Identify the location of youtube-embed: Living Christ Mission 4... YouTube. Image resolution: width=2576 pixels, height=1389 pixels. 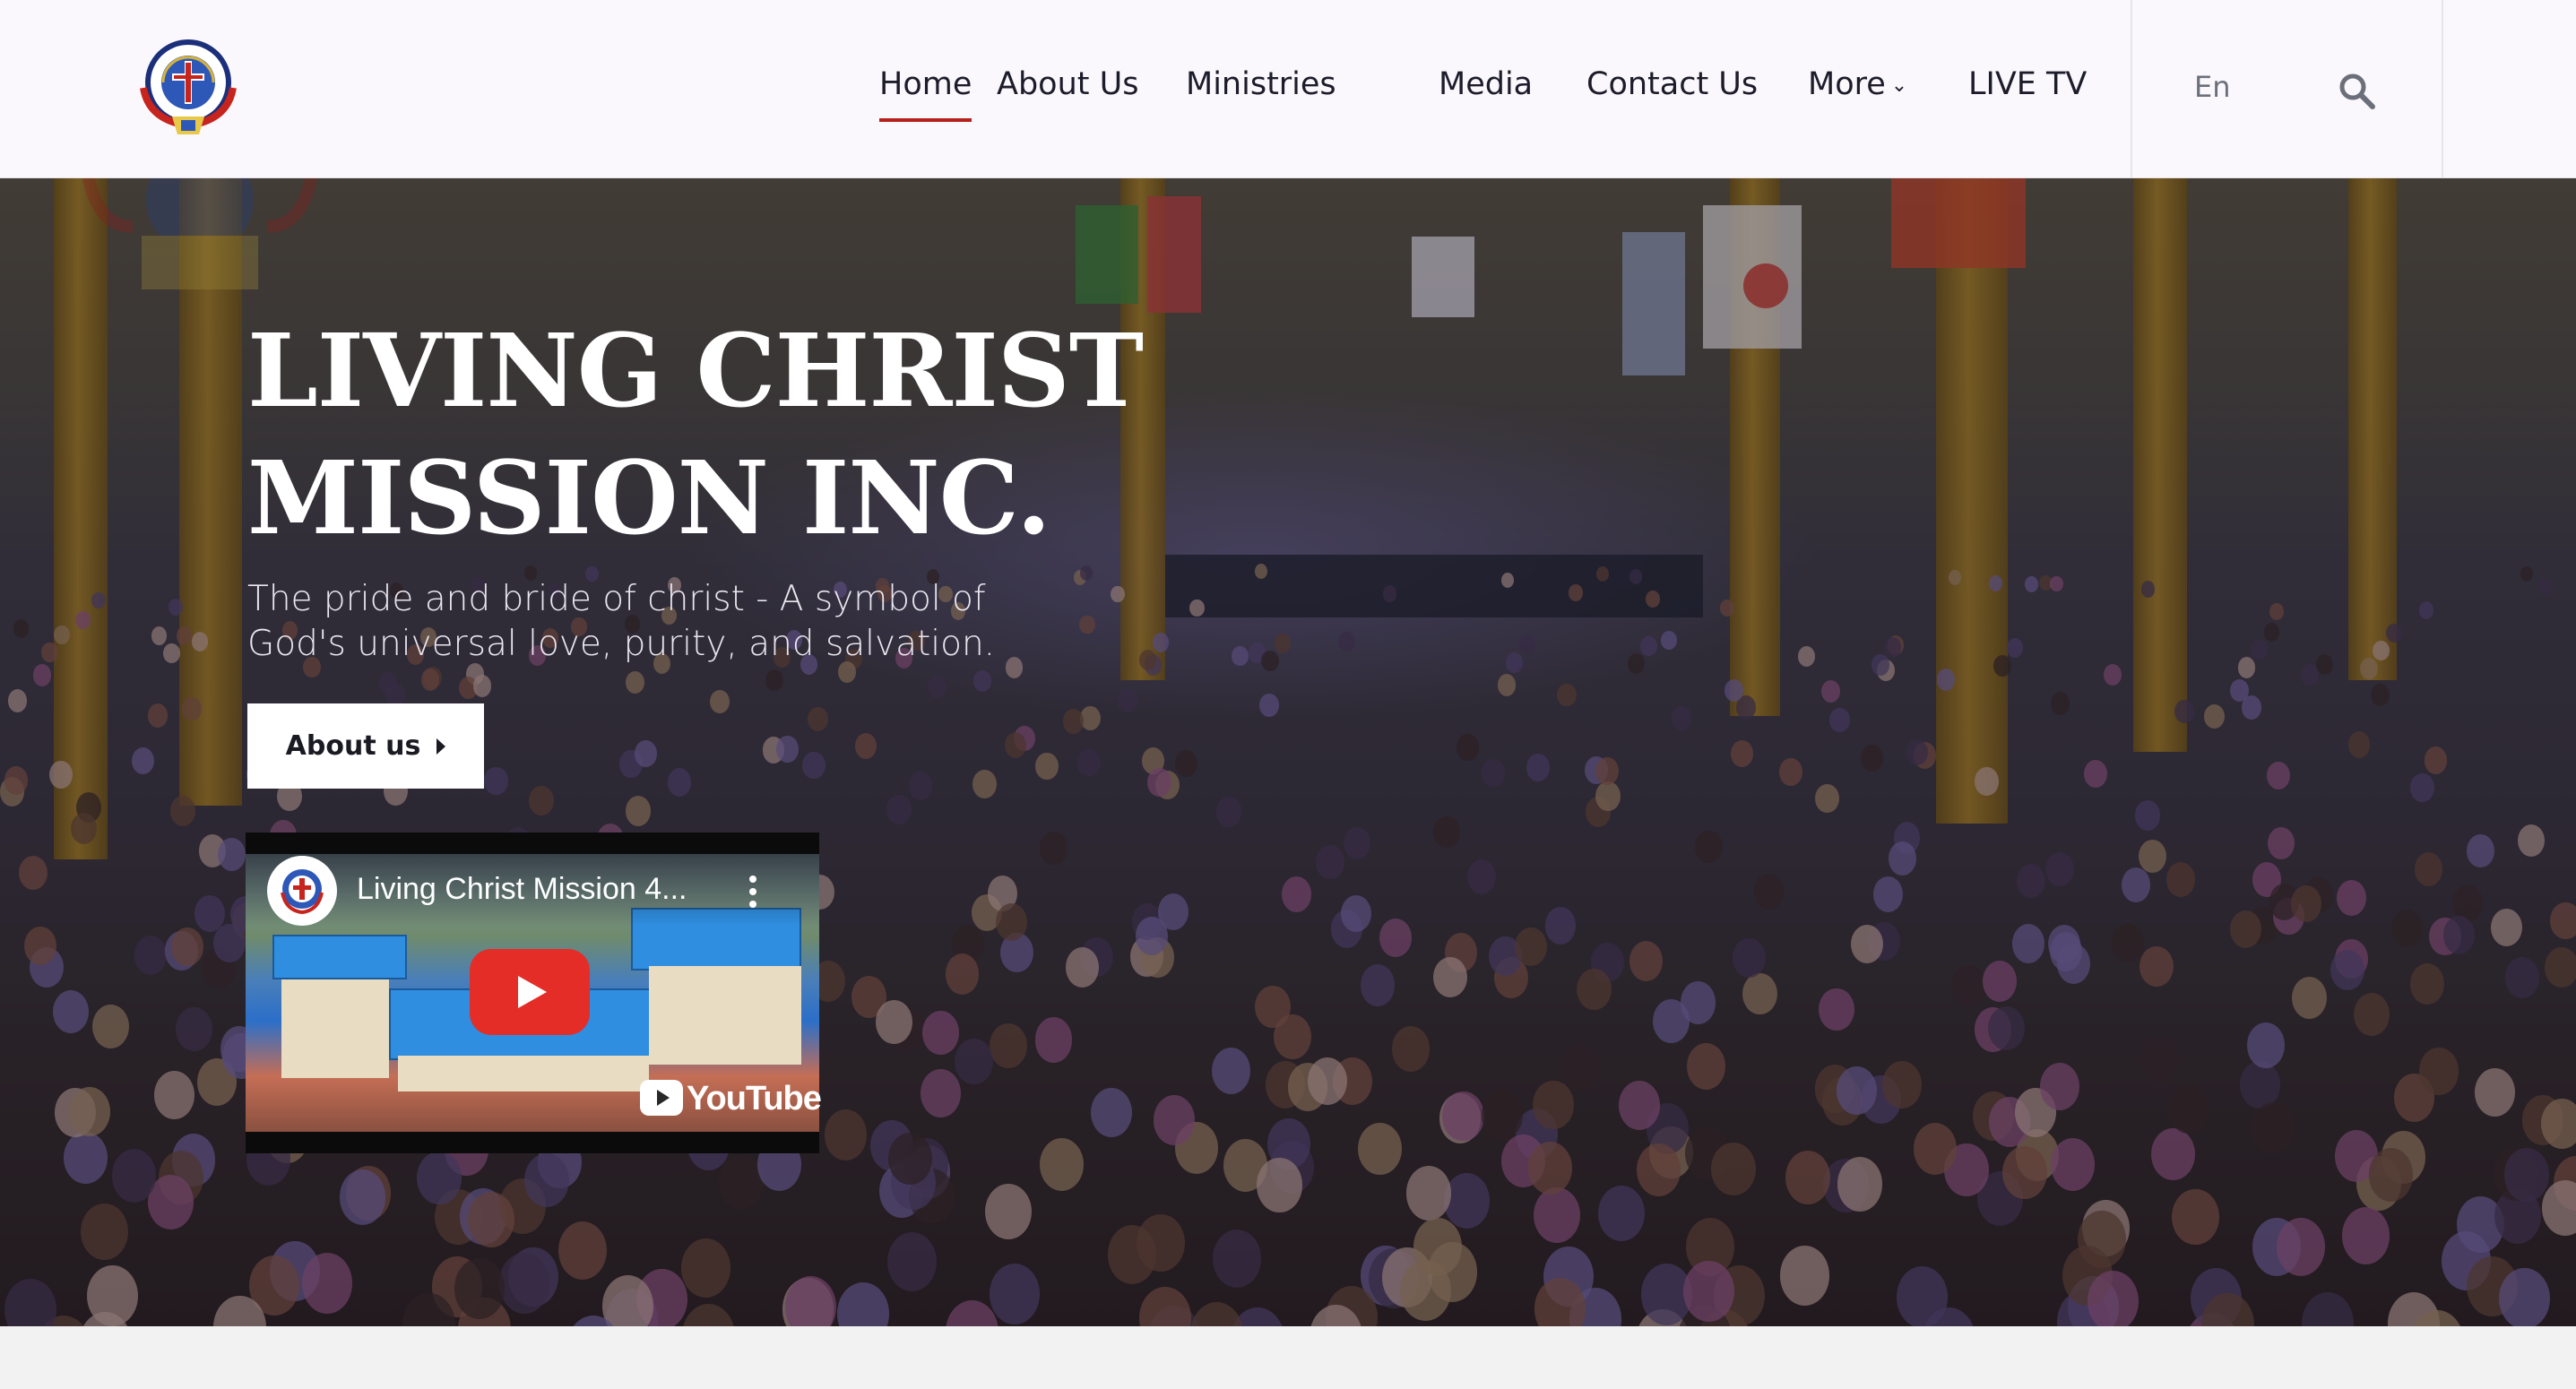
(534, 993).